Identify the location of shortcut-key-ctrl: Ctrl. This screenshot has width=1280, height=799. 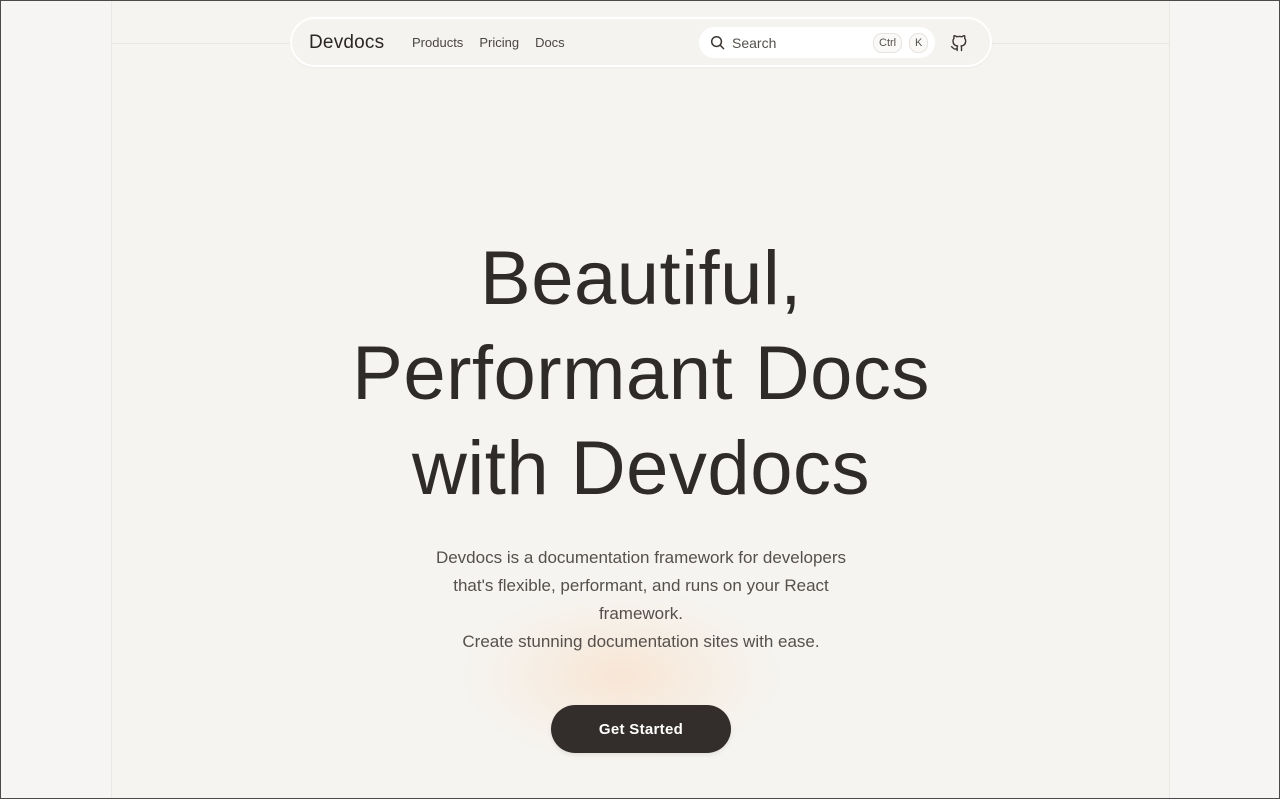
(888, 43).